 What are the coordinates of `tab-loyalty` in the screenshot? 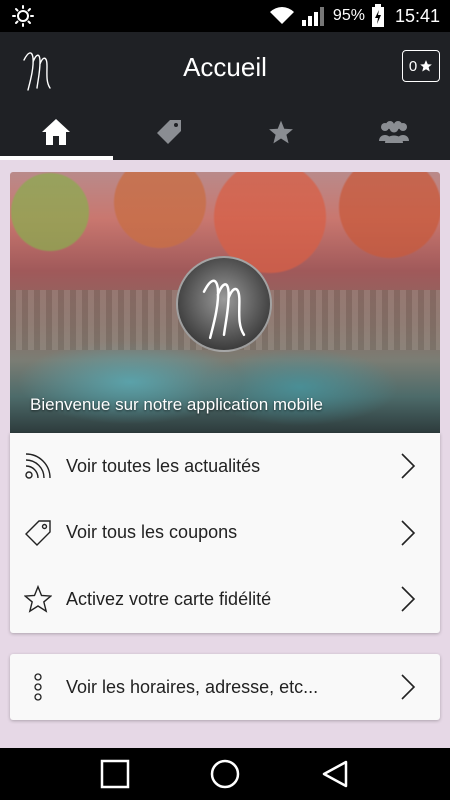 It's located at (281, 132).